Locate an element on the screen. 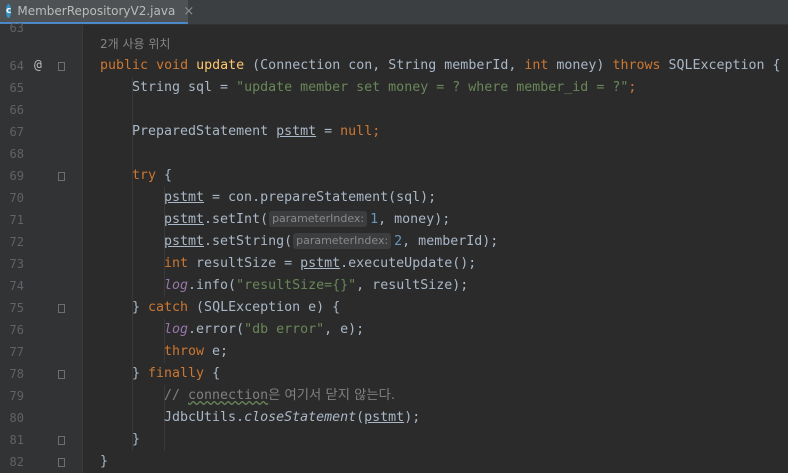  number-literal: 1 is located at coordinates (374, 219).